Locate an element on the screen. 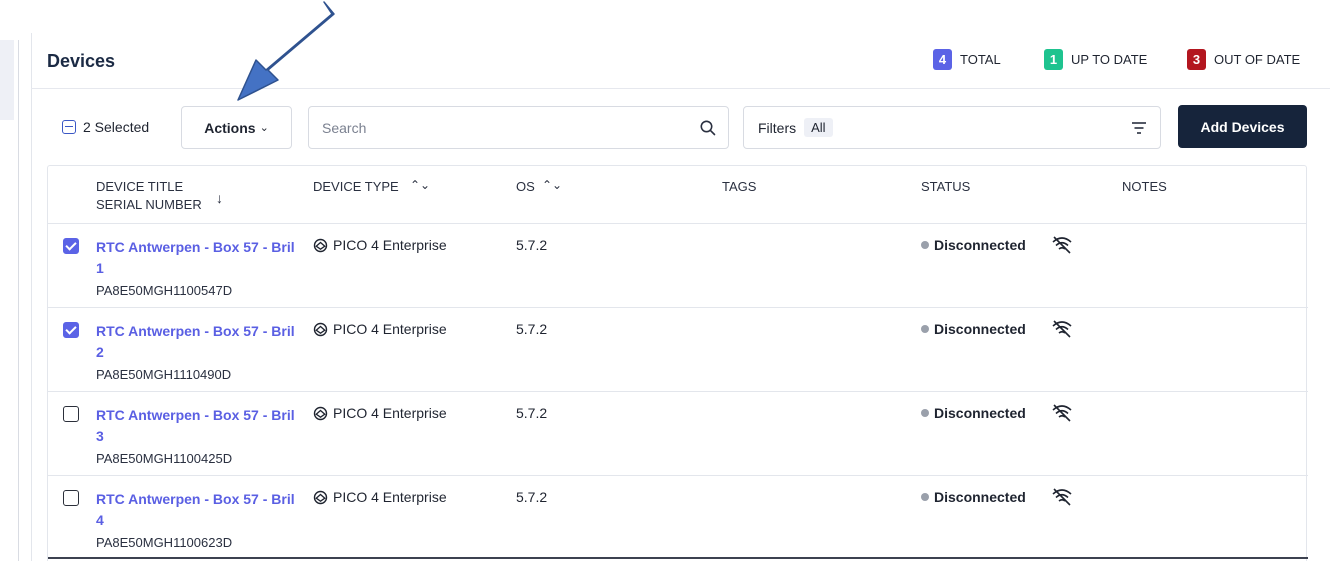  column-label-status: STATUS is located at coordinates (946, 186).